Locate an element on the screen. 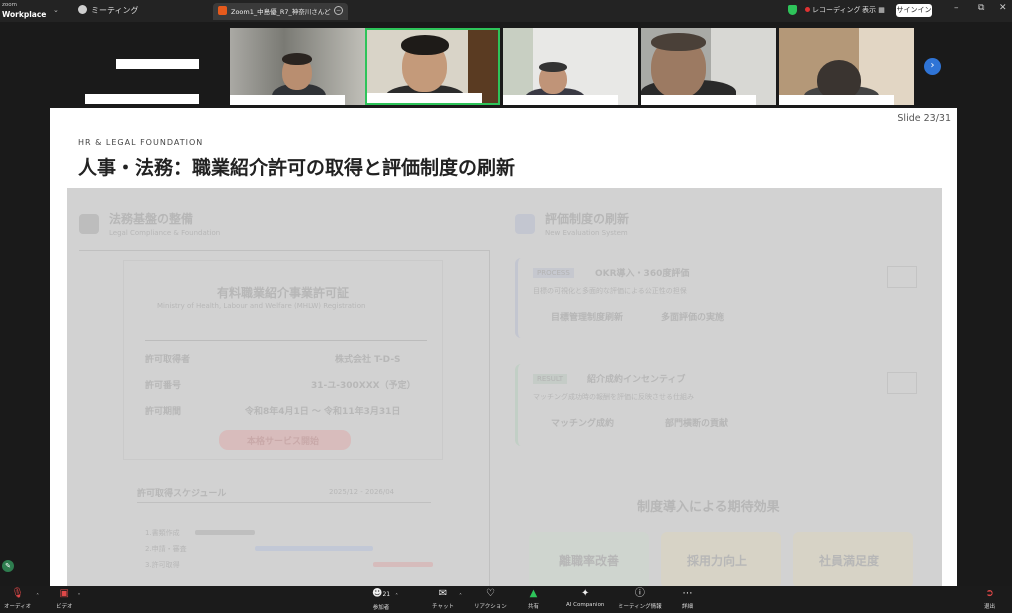  maximize-icon: ⧉ is located at coordinates (981, 8).